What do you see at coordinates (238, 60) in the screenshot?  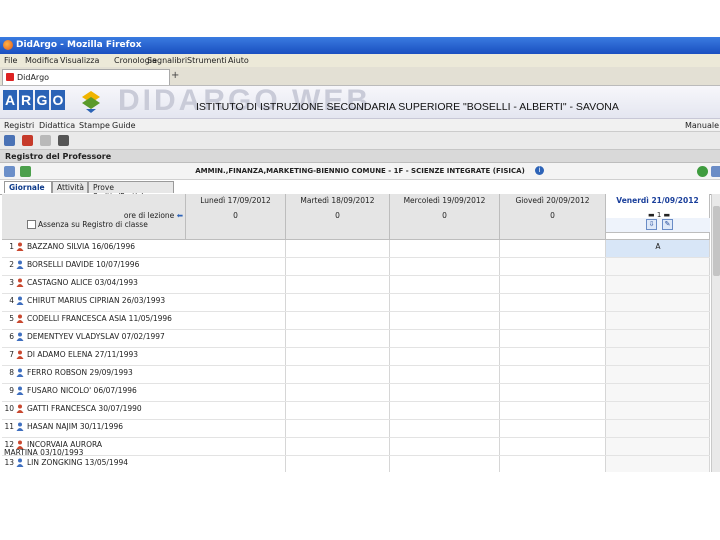 I see `menu-aiuto: Aiuto` at bounding box center [238, 60].